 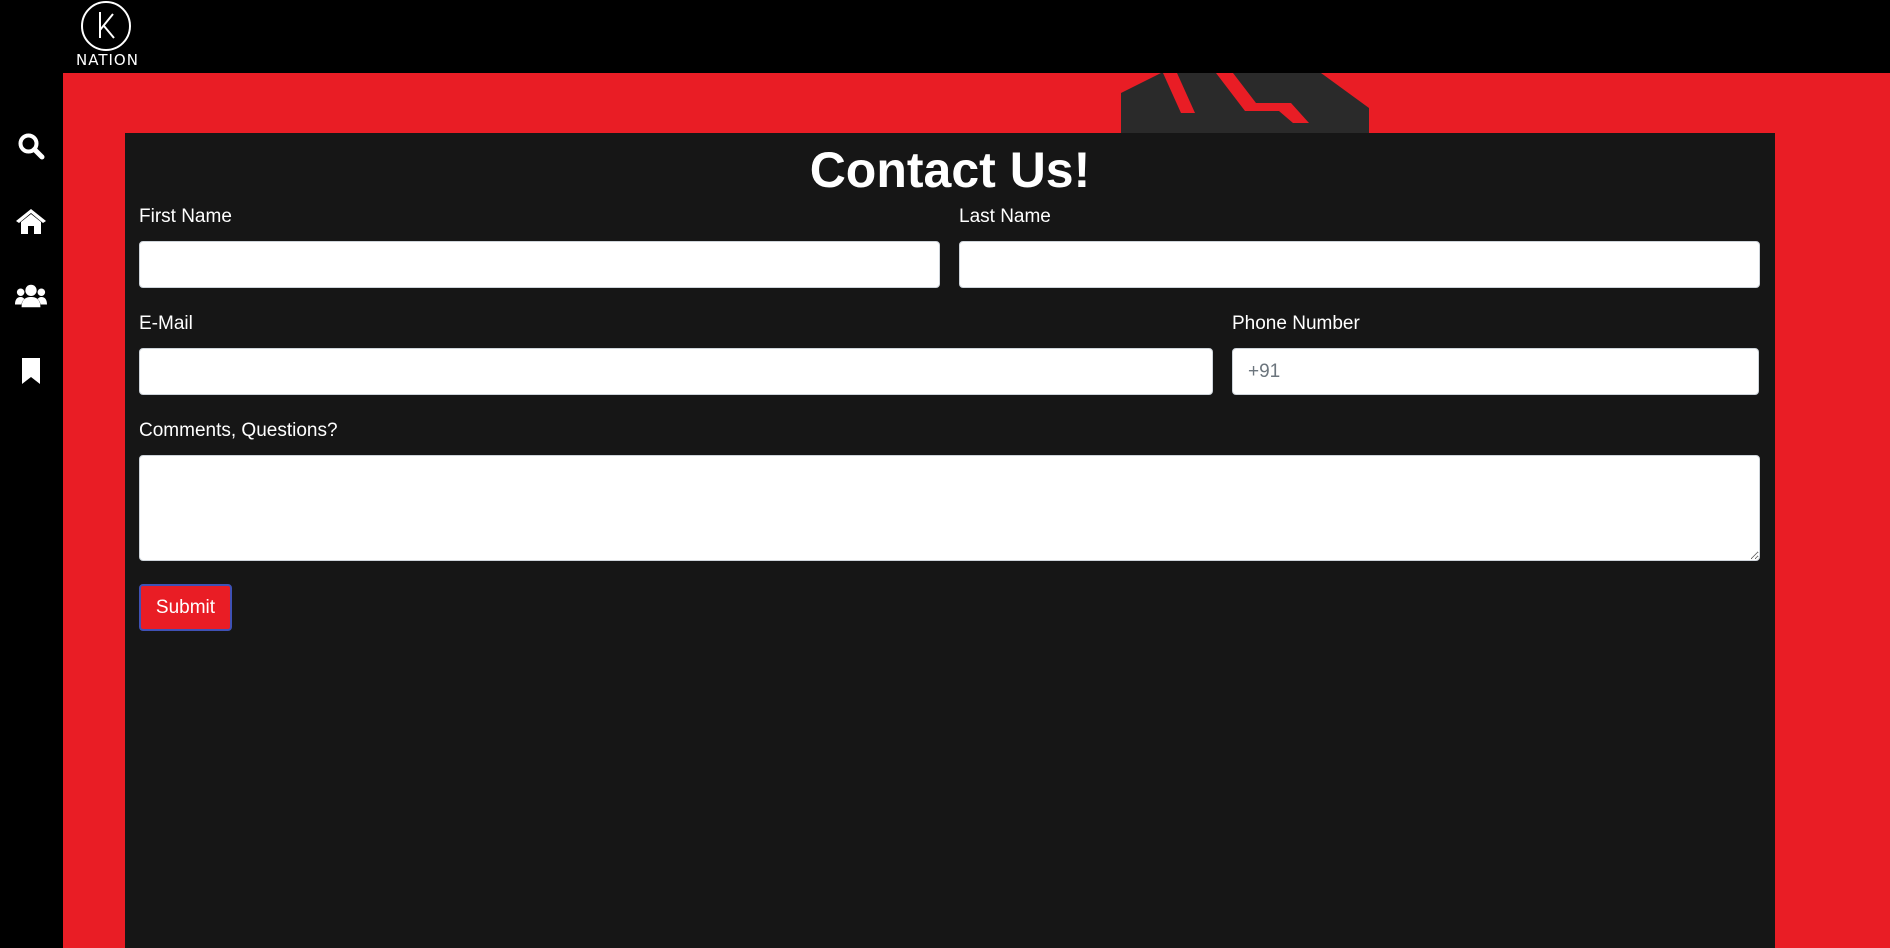 What do you see at coordinates (950, 170) in the screenshot?
I see `page-title: Contact Us!` at bounding box center [950, 170].